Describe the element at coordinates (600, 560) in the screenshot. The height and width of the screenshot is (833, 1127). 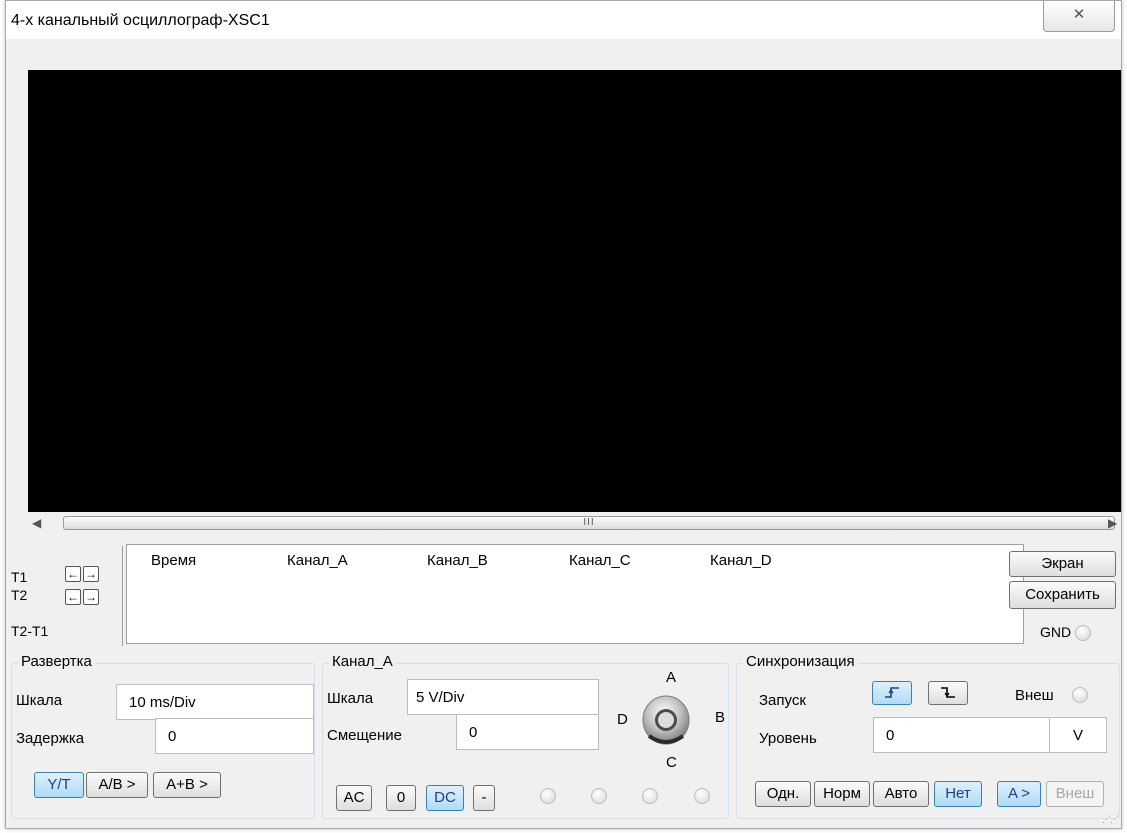
I see `readout-header-channel-c: Канал_C` at that location.